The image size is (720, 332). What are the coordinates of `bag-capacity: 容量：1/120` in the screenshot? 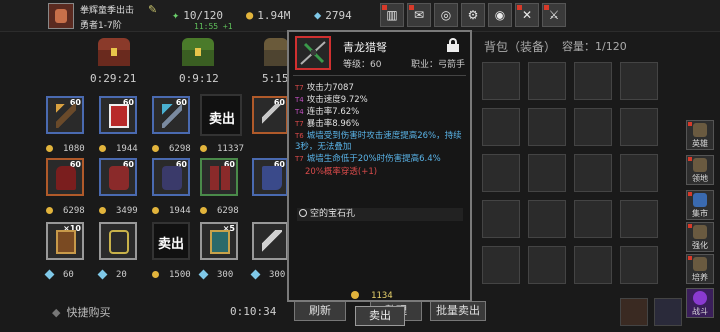 It's located at (594, 46).